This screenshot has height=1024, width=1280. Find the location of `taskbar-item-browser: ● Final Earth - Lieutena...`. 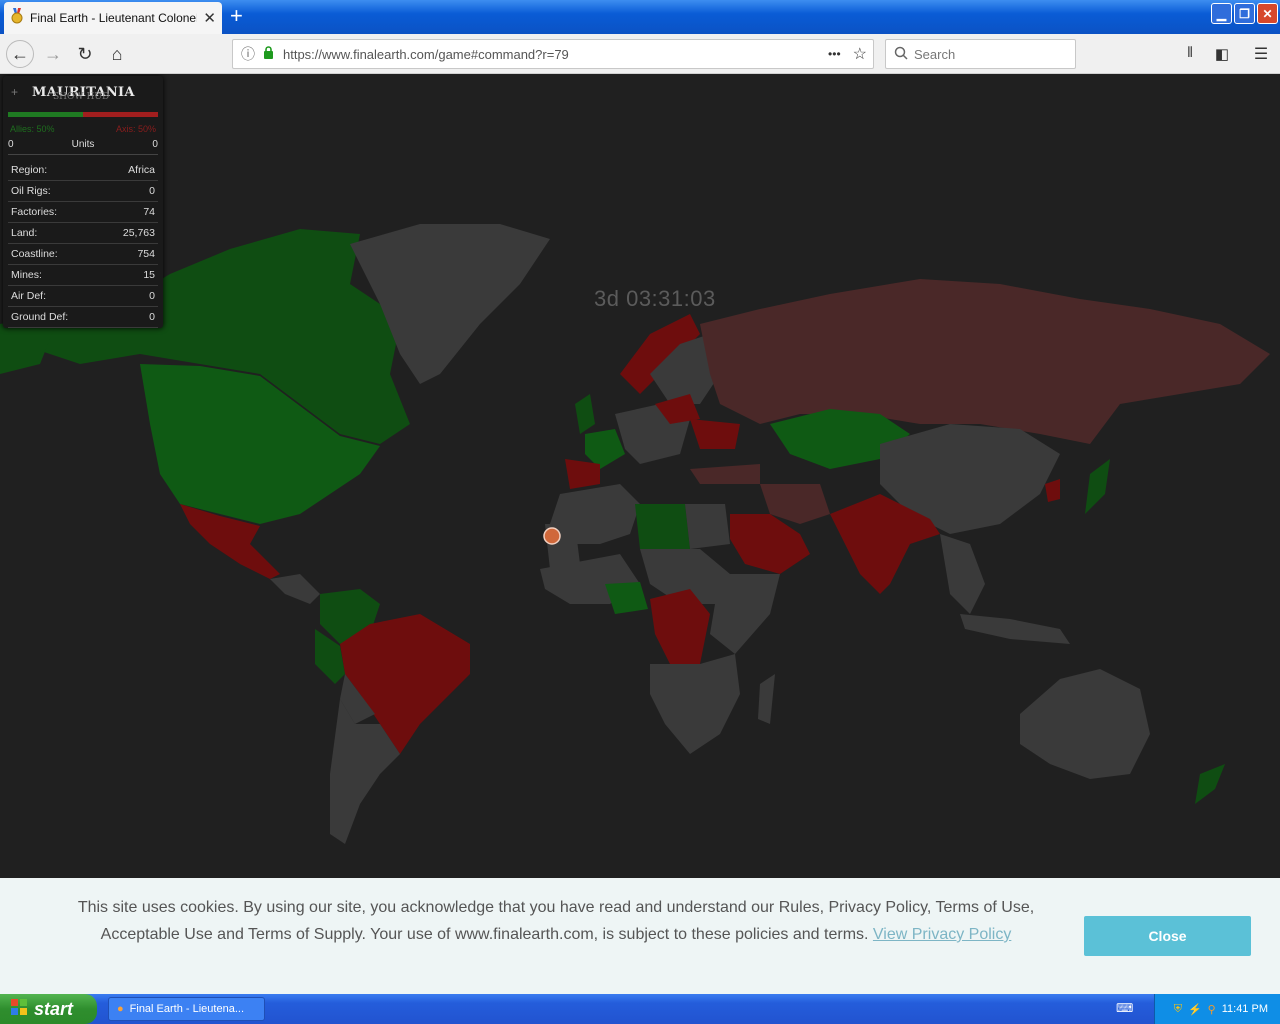

taskbar-item-browser: ● Final Earth - Lieutena... is located at coordinates (186, 1009).